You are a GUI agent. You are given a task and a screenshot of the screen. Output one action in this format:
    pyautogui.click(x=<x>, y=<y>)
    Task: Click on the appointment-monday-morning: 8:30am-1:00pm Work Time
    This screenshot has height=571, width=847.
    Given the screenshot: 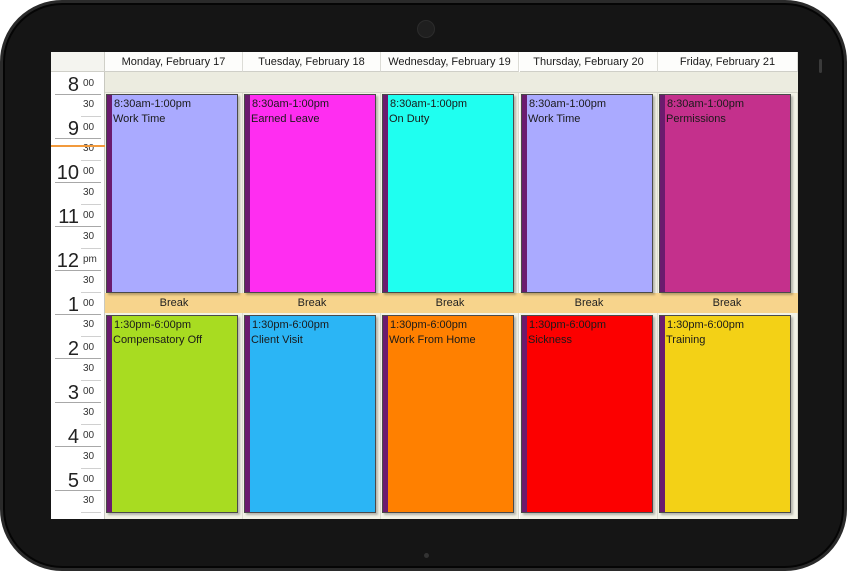 What is the action you would take?
    pyautogui.click(x=172, y=193)
    